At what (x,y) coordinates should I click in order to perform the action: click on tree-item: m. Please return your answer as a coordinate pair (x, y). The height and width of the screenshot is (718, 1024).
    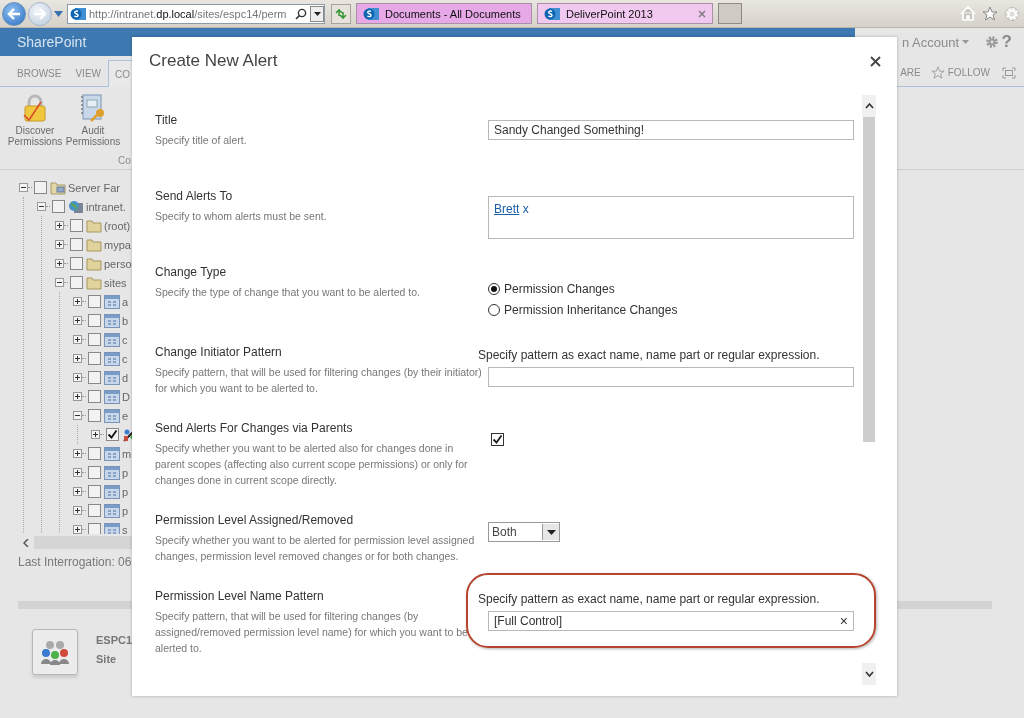
    Looking at the image, I should click on (127, 453).